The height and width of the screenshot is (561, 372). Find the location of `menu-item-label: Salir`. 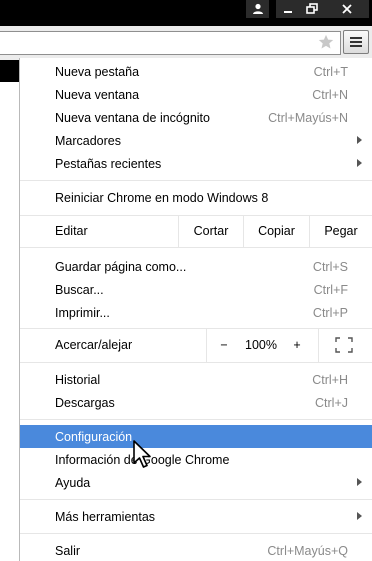

menu-item-label: Salir is located at coordinates (68, 550).